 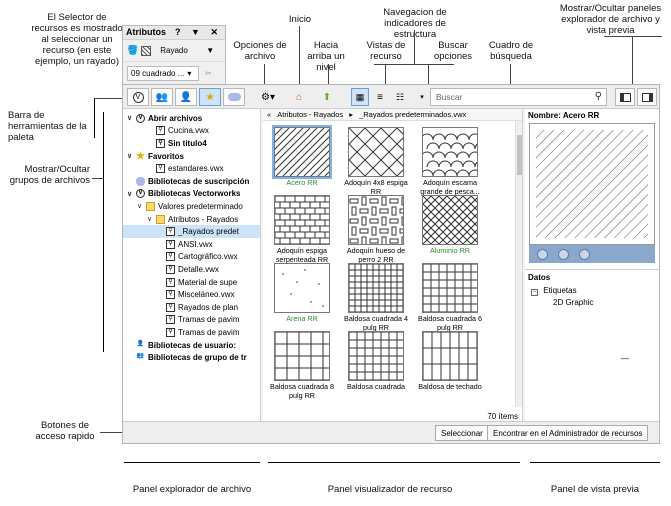 What do you see at coordinates (191, 206) in the screenshot?
I see `tree-item: ∨ Valores predeterminado` at bounding box center [191, 206].